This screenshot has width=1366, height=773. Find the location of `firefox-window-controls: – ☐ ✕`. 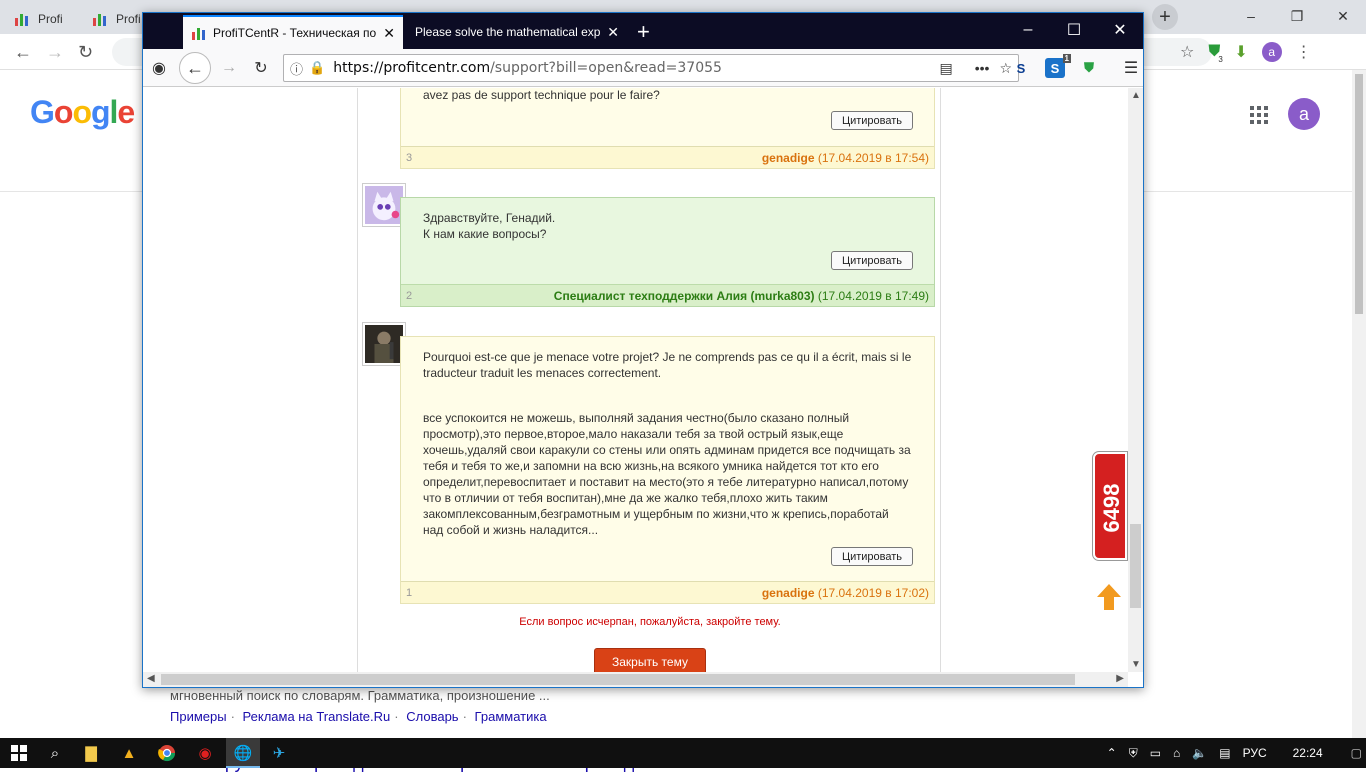

firefox-window-controls: – ☐ ✕ is located at coordinates (1074, 30).